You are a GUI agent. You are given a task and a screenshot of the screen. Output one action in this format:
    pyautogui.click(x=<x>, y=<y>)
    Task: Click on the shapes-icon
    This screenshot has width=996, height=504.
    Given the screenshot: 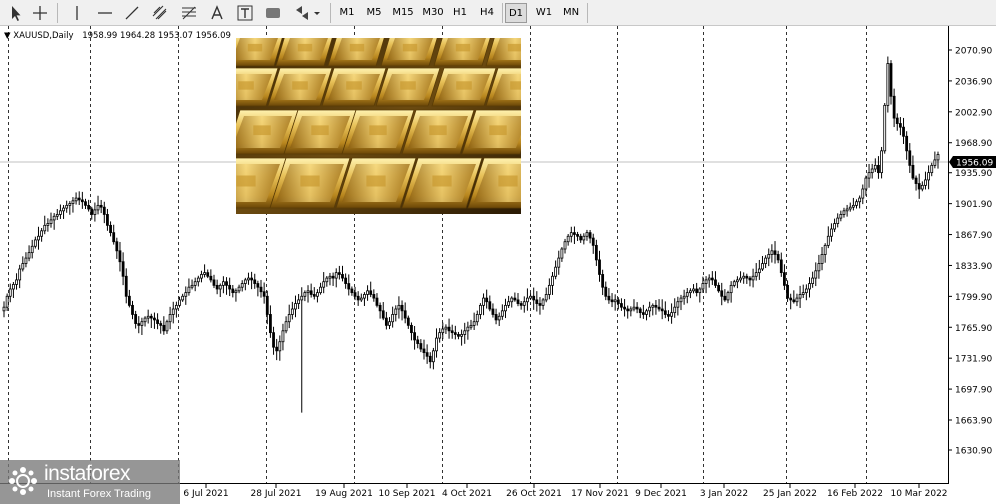 What is the action you would take?
    pyautogui.click(x=273, y=13)
    